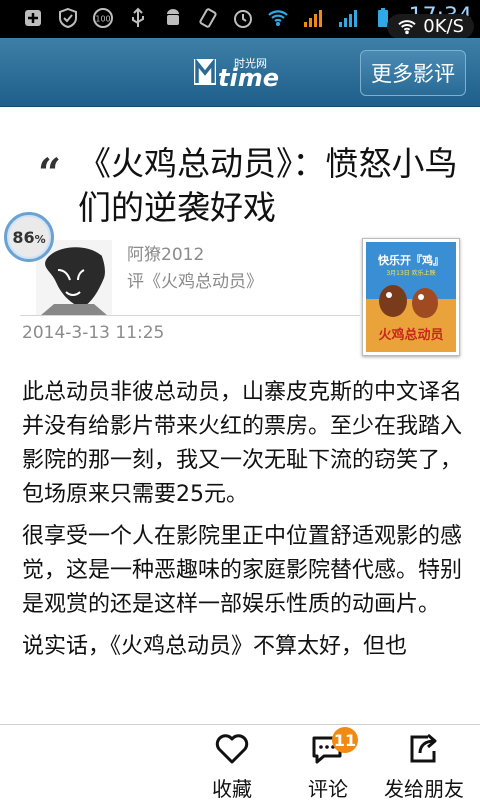  I want to click on favorite-button: 收藏, so click(232, 763).